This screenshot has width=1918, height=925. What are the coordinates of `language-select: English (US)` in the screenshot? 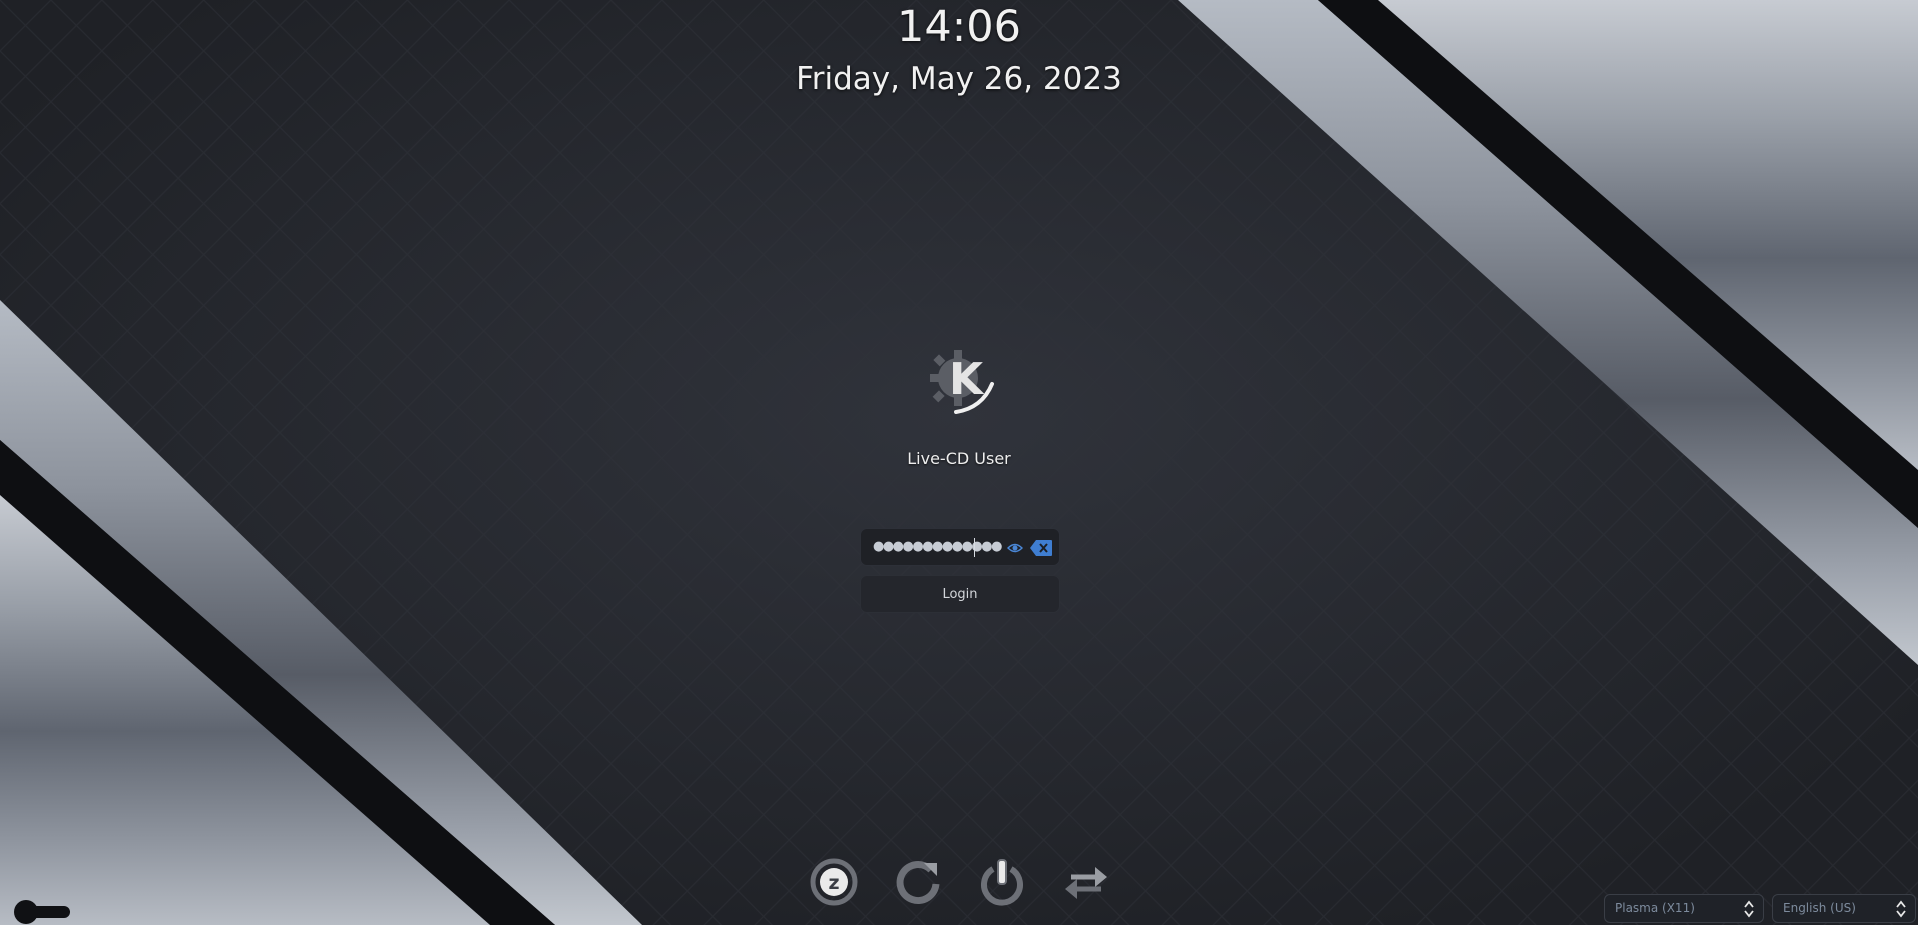 It's located at (1844, 908).